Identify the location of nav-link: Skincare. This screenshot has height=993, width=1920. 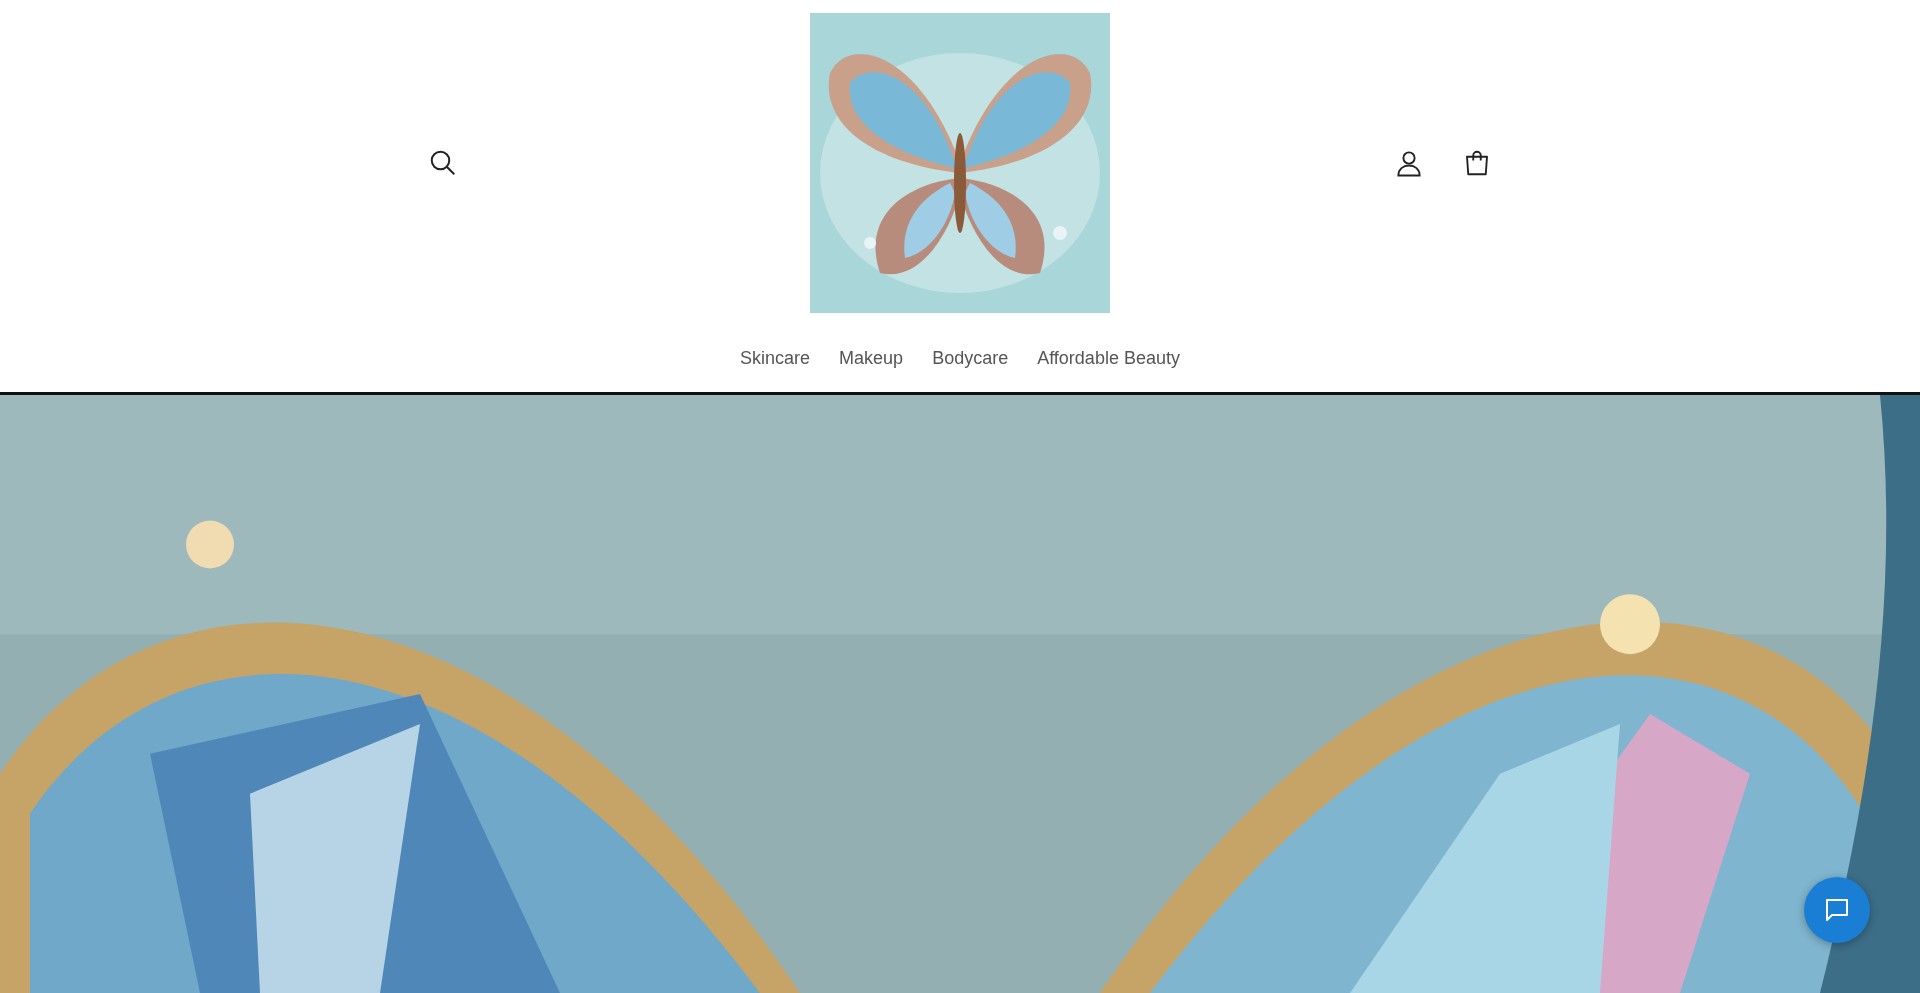
(775, 358).